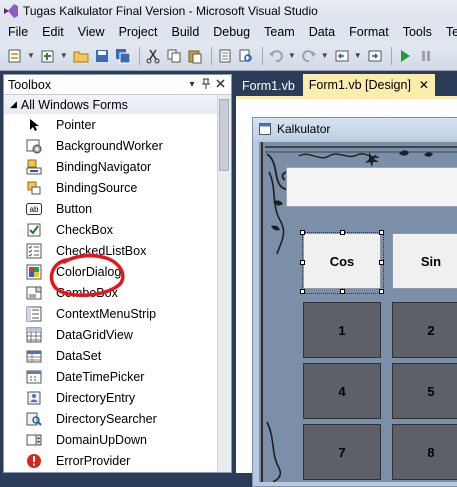 The width and height of the screenshot is (457, 487). I want to click on toolbox-item-label: Pointer, so click(76, 124).